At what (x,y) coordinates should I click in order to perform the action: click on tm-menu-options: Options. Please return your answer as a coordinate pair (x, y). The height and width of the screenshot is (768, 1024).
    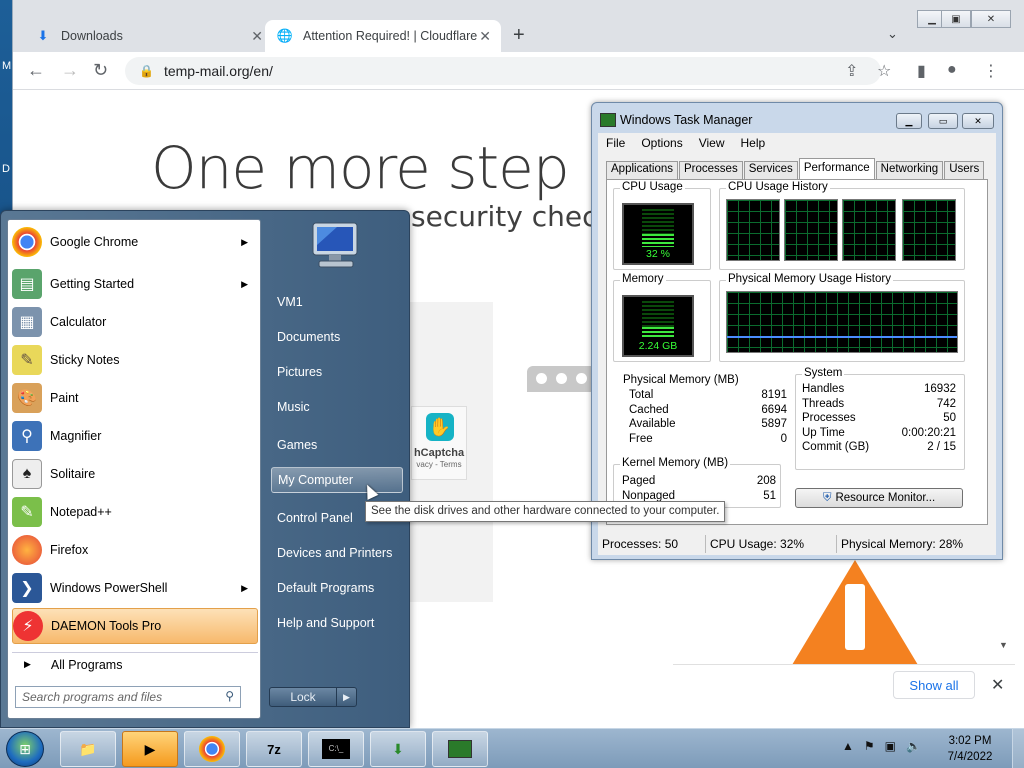
    Looking at the image, I should click on (661, 143).